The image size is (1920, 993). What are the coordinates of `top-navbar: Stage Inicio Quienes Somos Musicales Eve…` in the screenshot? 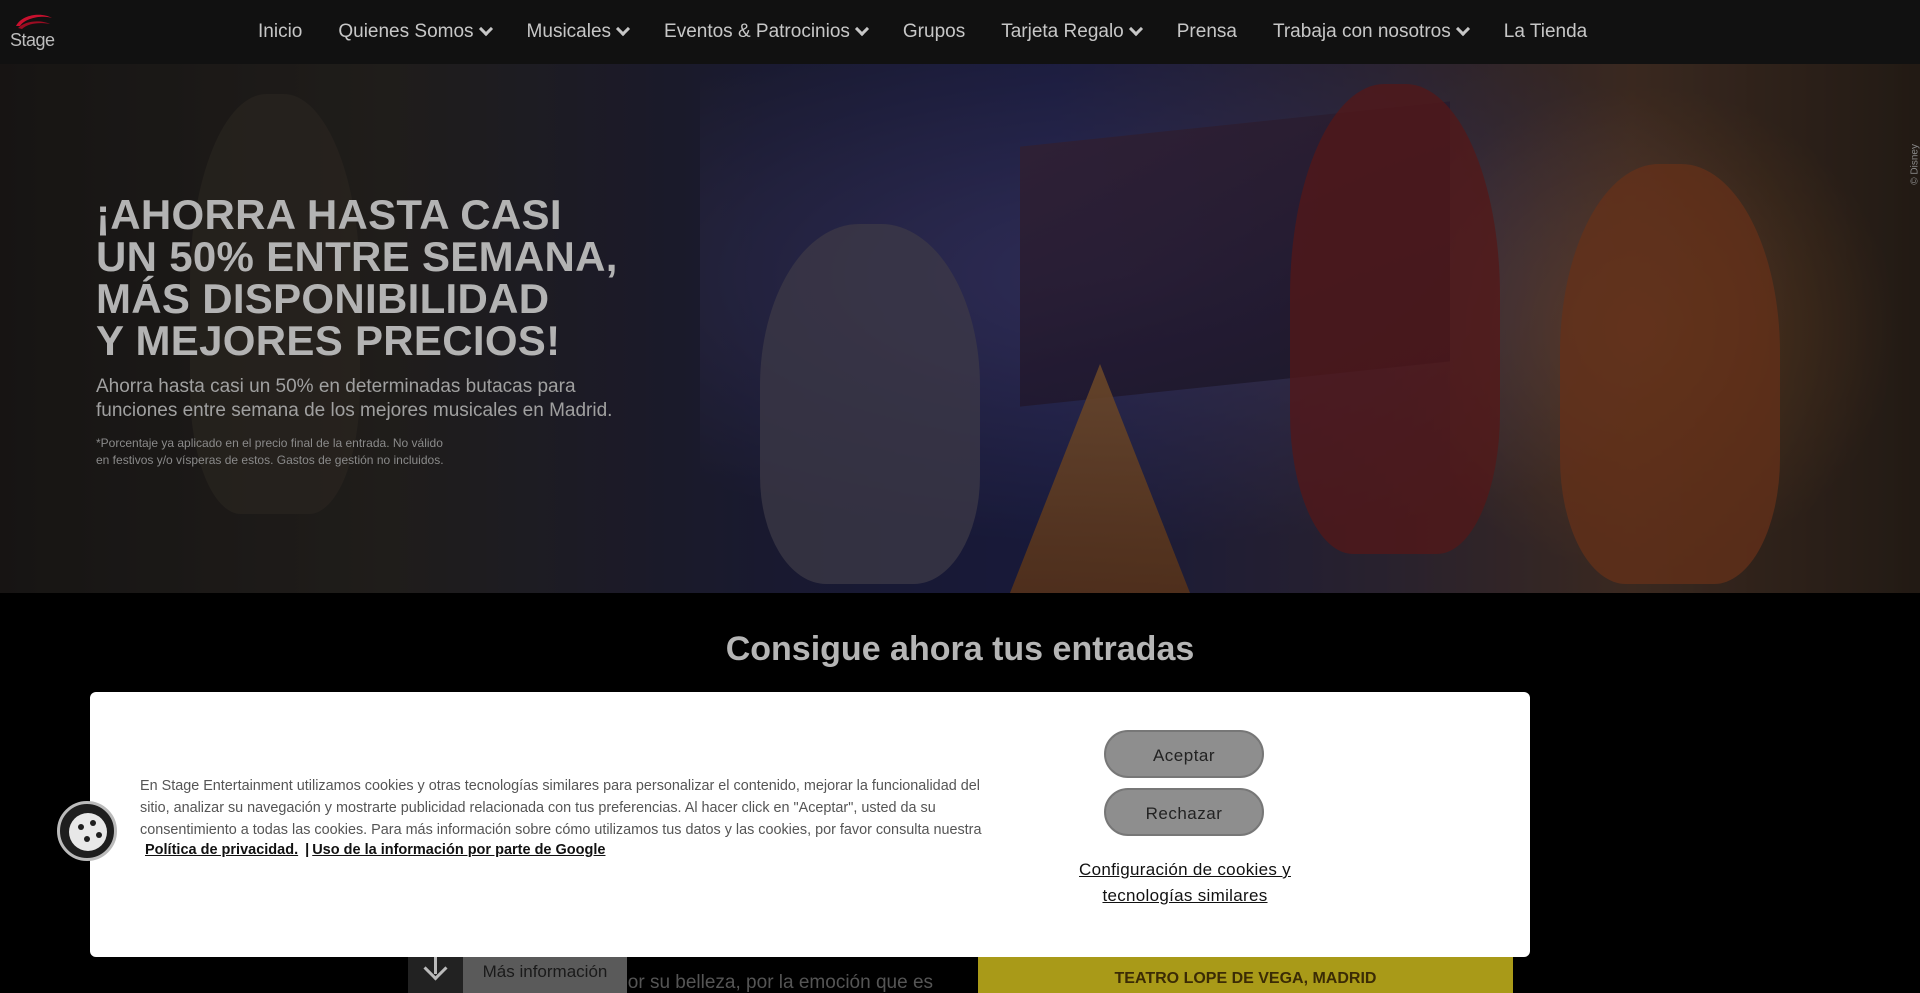 It's located at (960, 32).